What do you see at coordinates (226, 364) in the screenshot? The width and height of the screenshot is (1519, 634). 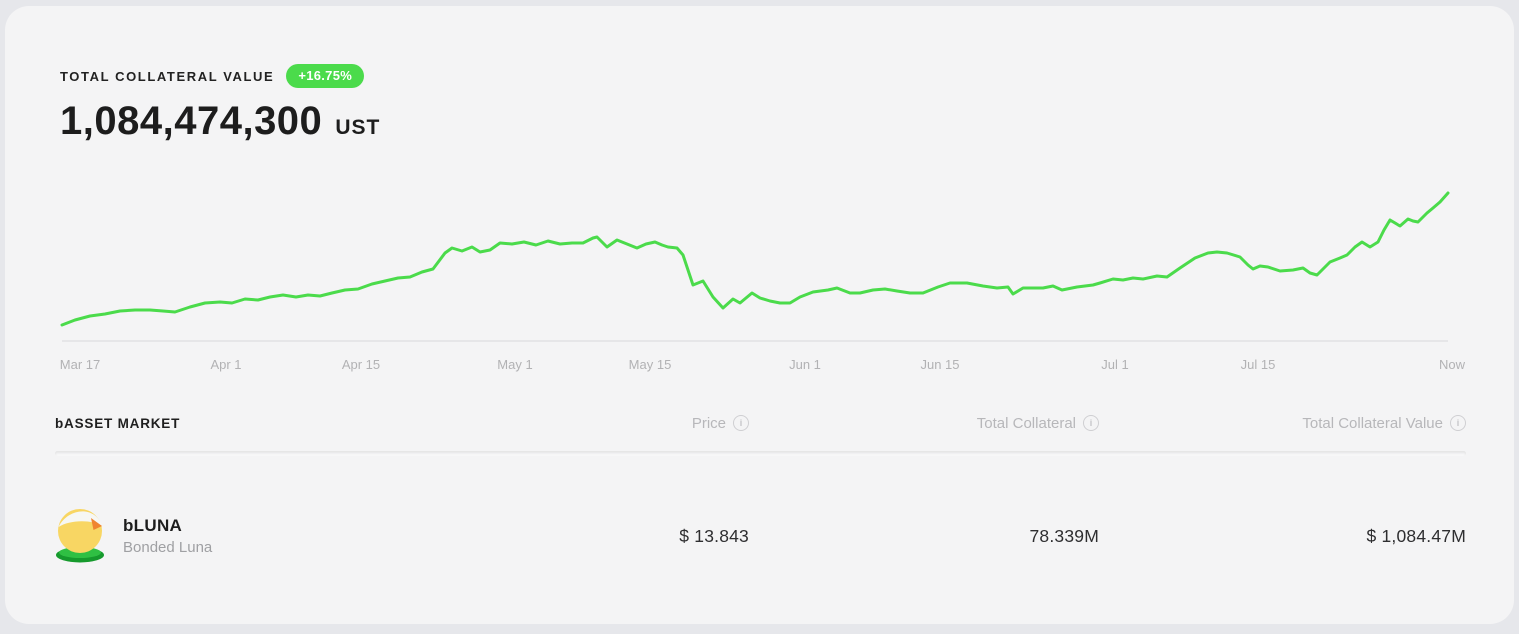 I see `x-axis-tick-label: Apr 1` at bounding box center [226, 364].